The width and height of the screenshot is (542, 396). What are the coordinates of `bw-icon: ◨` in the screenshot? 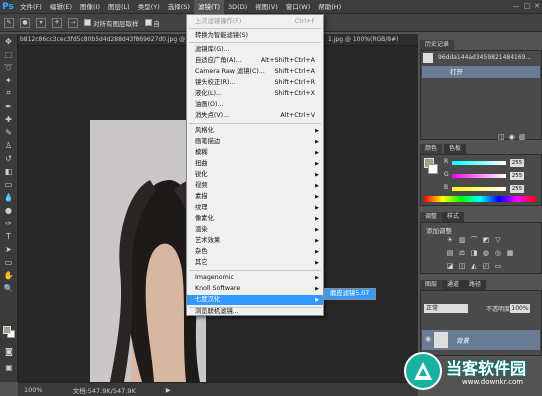 It's located at (474, 253).